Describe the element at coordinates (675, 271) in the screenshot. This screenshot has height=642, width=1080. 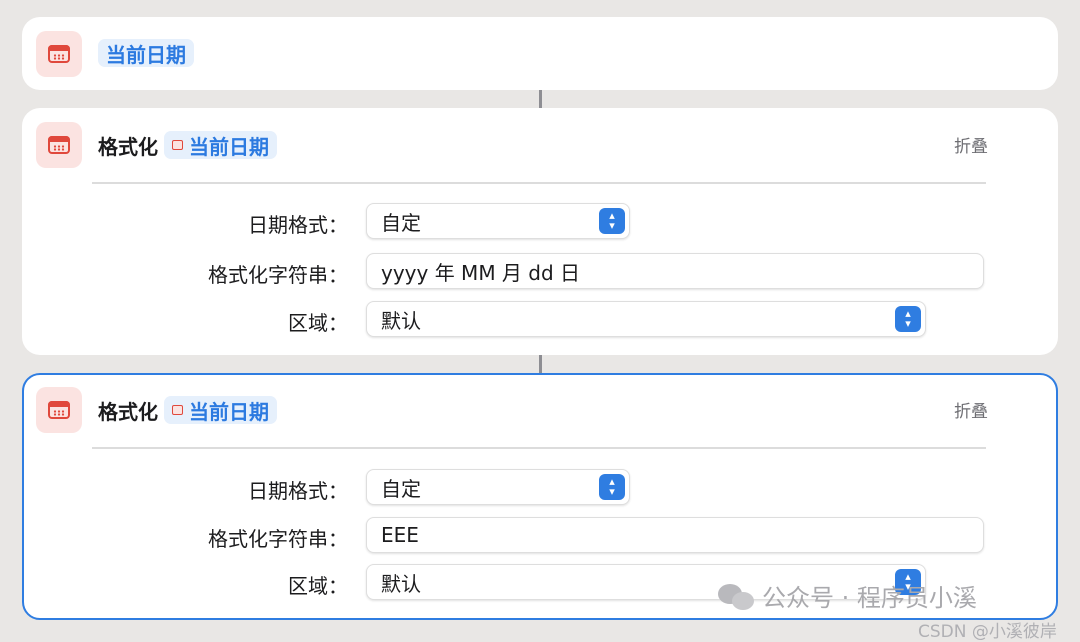
I see `format-string-input: yyyy 年 MM 月 dd 日` at that location.